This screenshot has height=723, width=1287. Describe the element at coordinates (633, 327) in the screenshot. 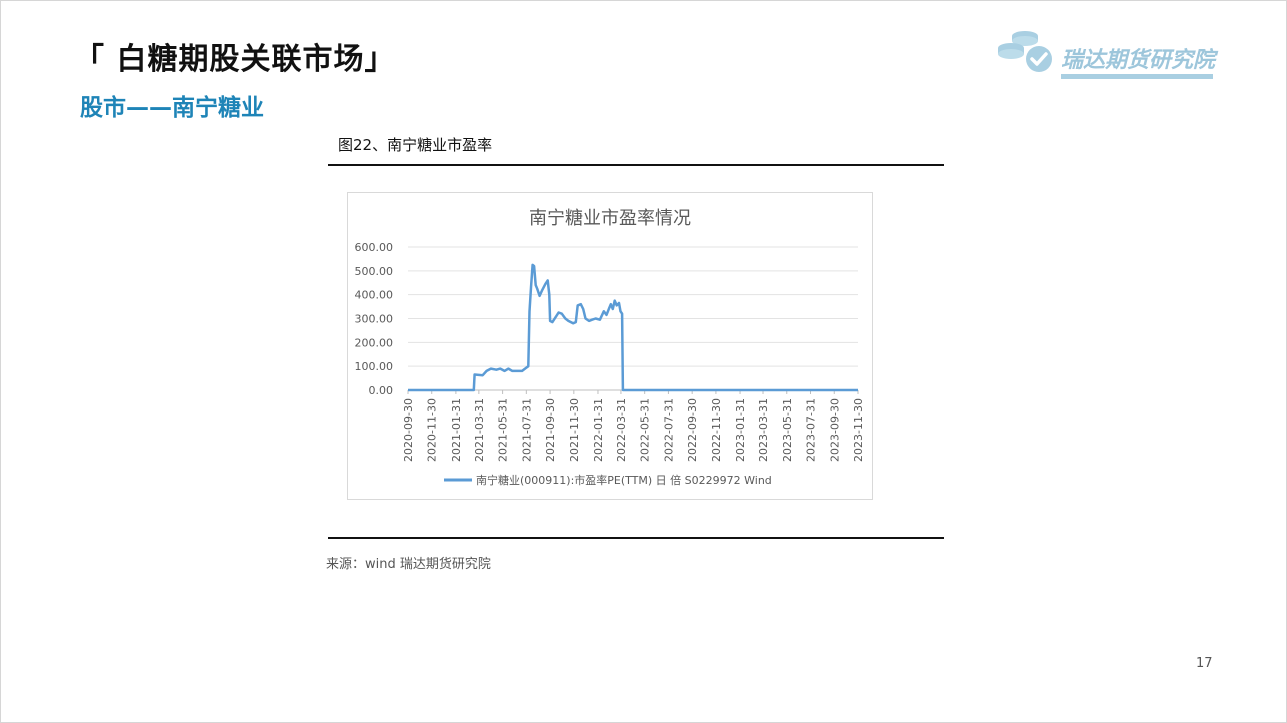

I see `series-line` at that location.